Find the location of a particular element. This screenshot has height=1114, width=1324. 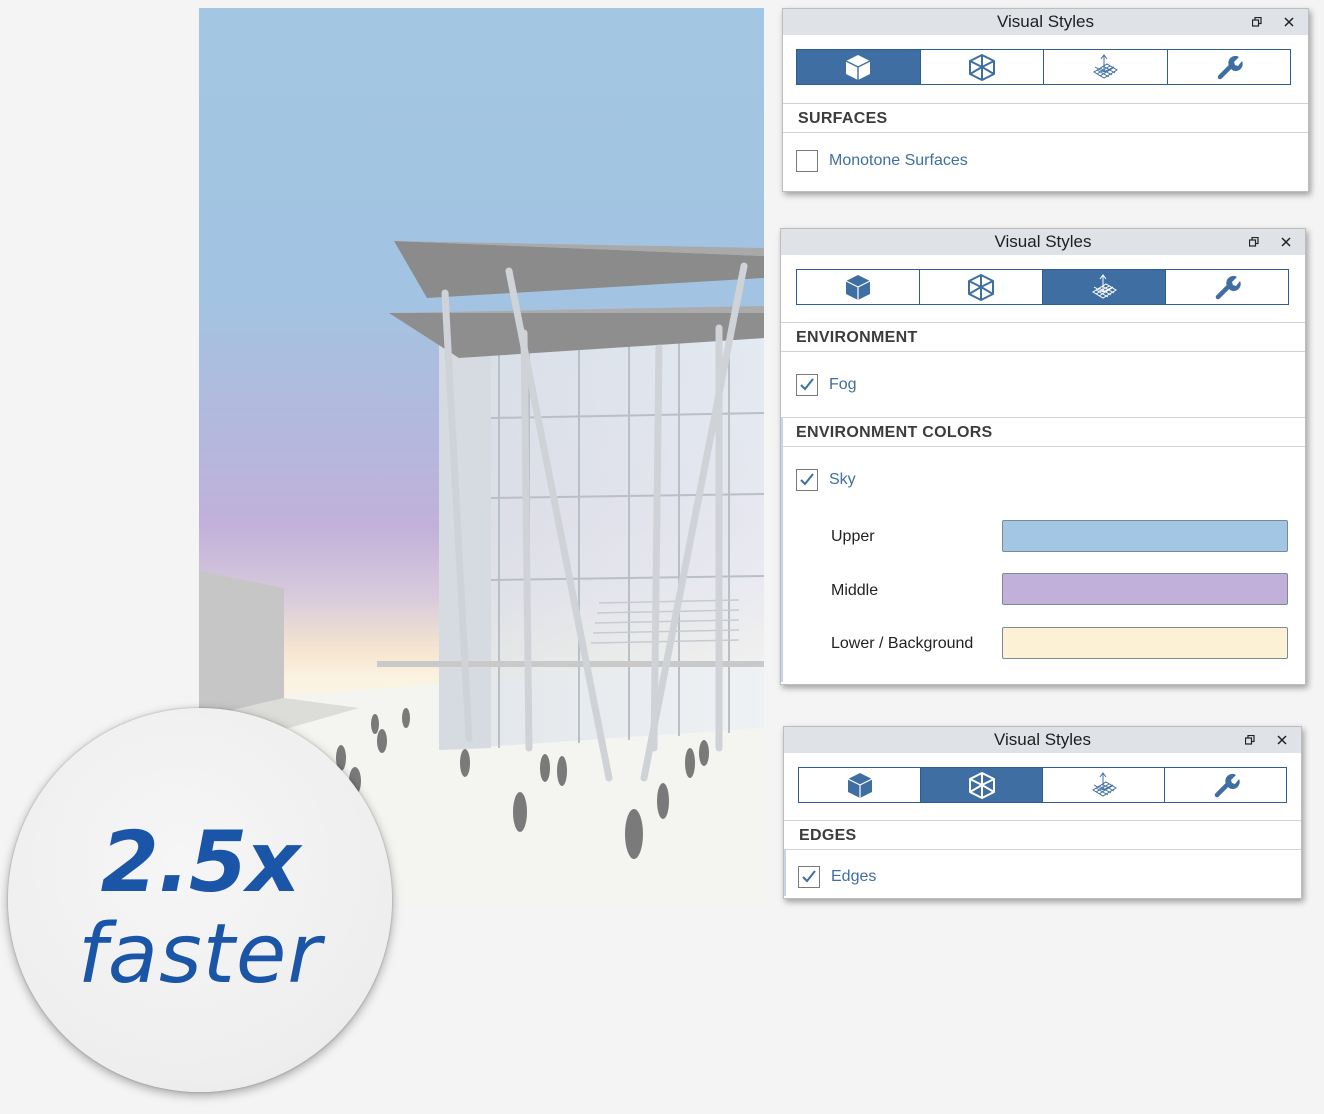

monotone-surfaces-row: Monotone Surfaces is located at coordinates (882, 161).